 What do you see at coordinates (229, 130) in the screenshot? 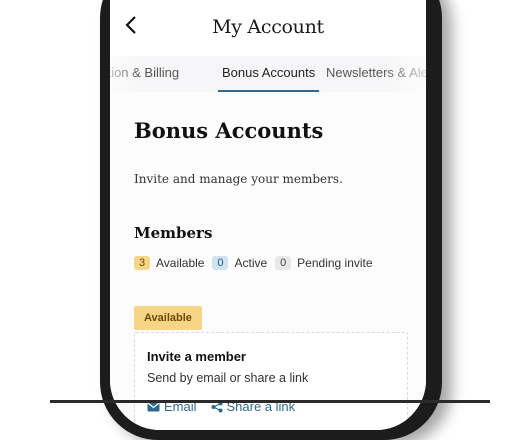
I see `page-title: Bonus Accounts` at bounding box center [229, 130].